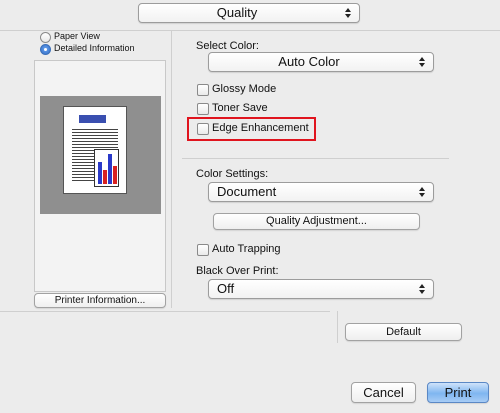  What do you see at coordinates (309, 61) in the screenshot?
I see `select-color-value: Auto Color` at bounding box center [309, 61].